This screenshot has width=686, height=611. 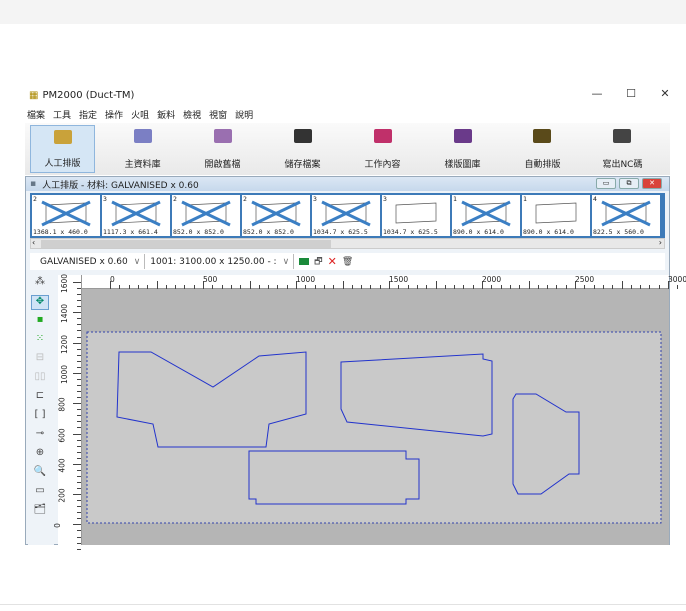 I want to click on menu-item: 鈑料, so click(x=166, y=114).